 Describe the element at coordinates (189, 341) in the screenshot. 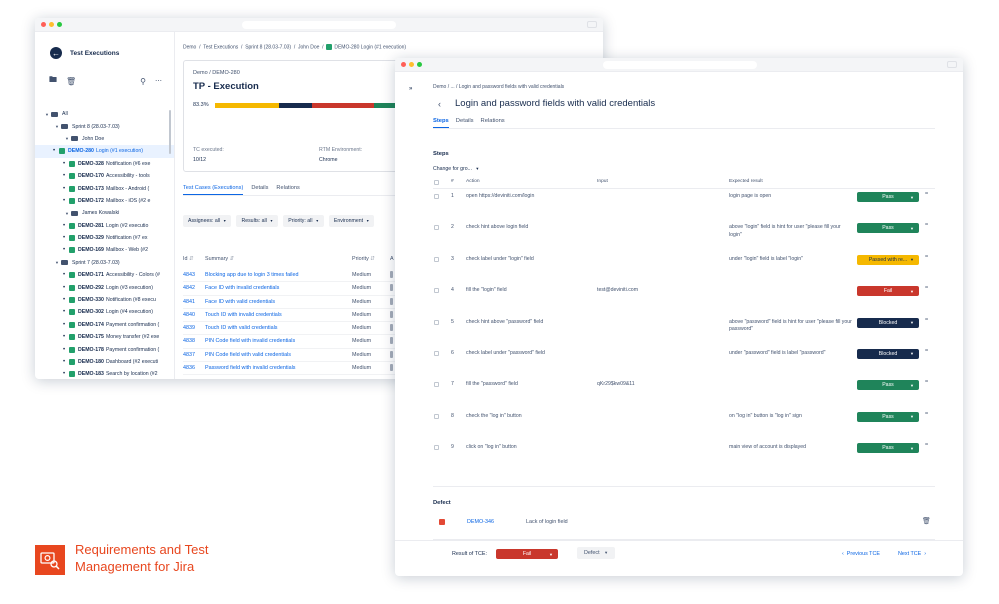

I see `row-id: 4838` at that location.